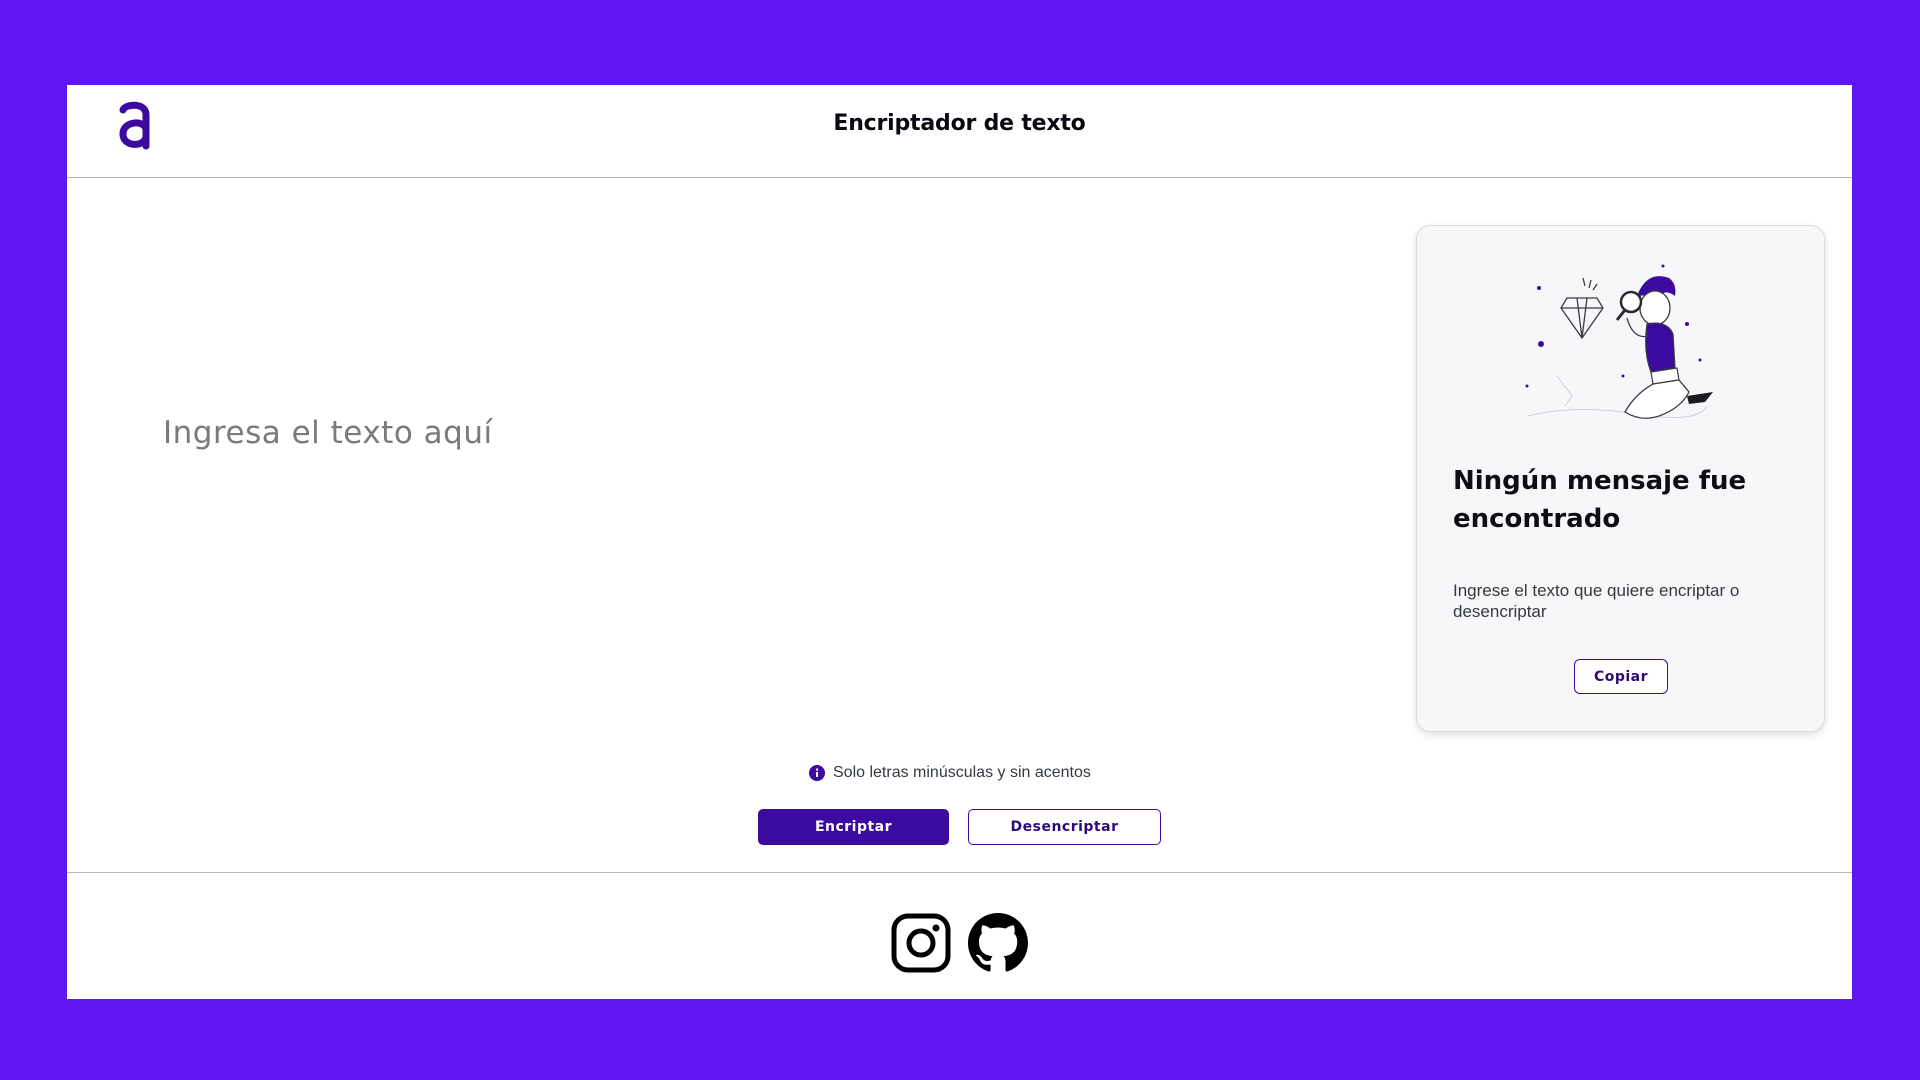 This screenshot has width=1920, height=1080. I want to click on header: Encriptador de texto, so click(959, 131).